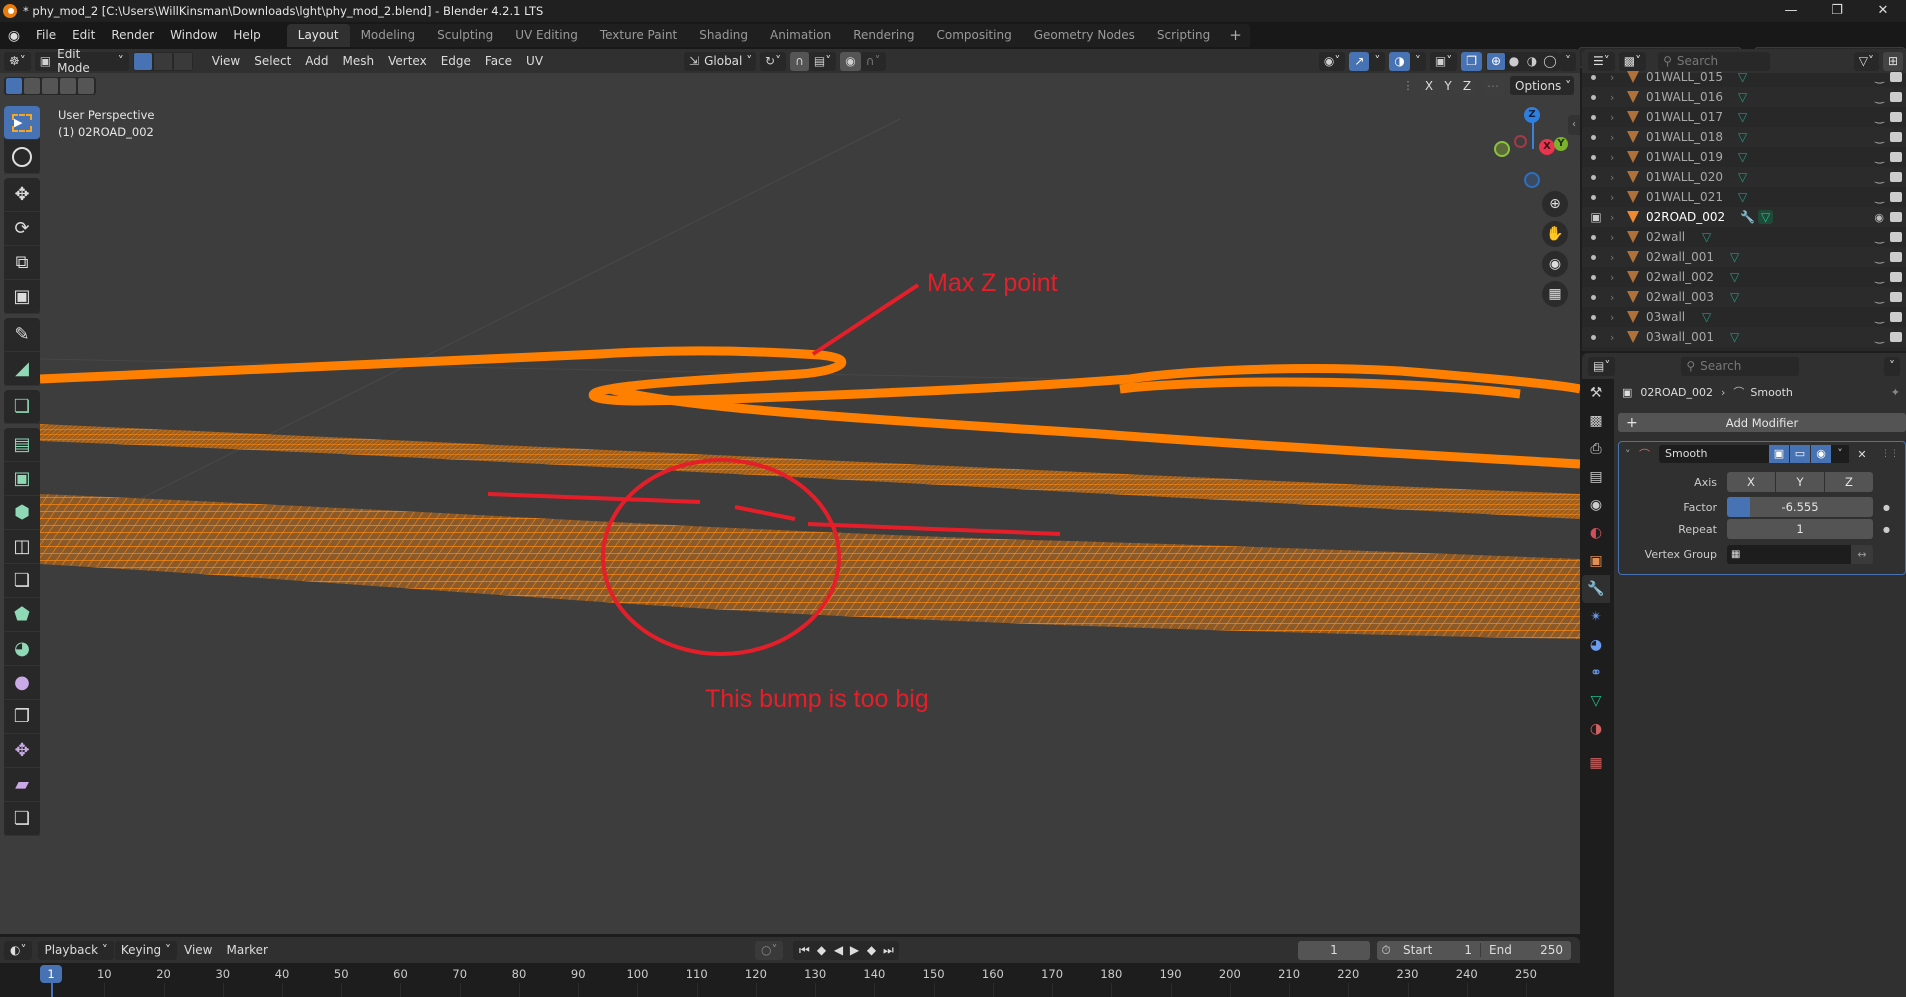 The width and height of the screenshot is (1906, 997). What do you see at coordinates (773, 61) in the screenshot?
I see `pivot-point-selector: ↻ ˅` at bounding box center [773, 61].